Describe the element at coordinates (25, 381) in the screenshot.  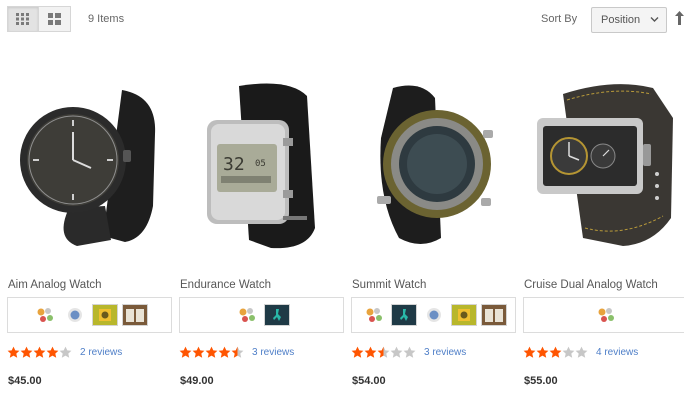
I see `product-price: $45.00` at that location.